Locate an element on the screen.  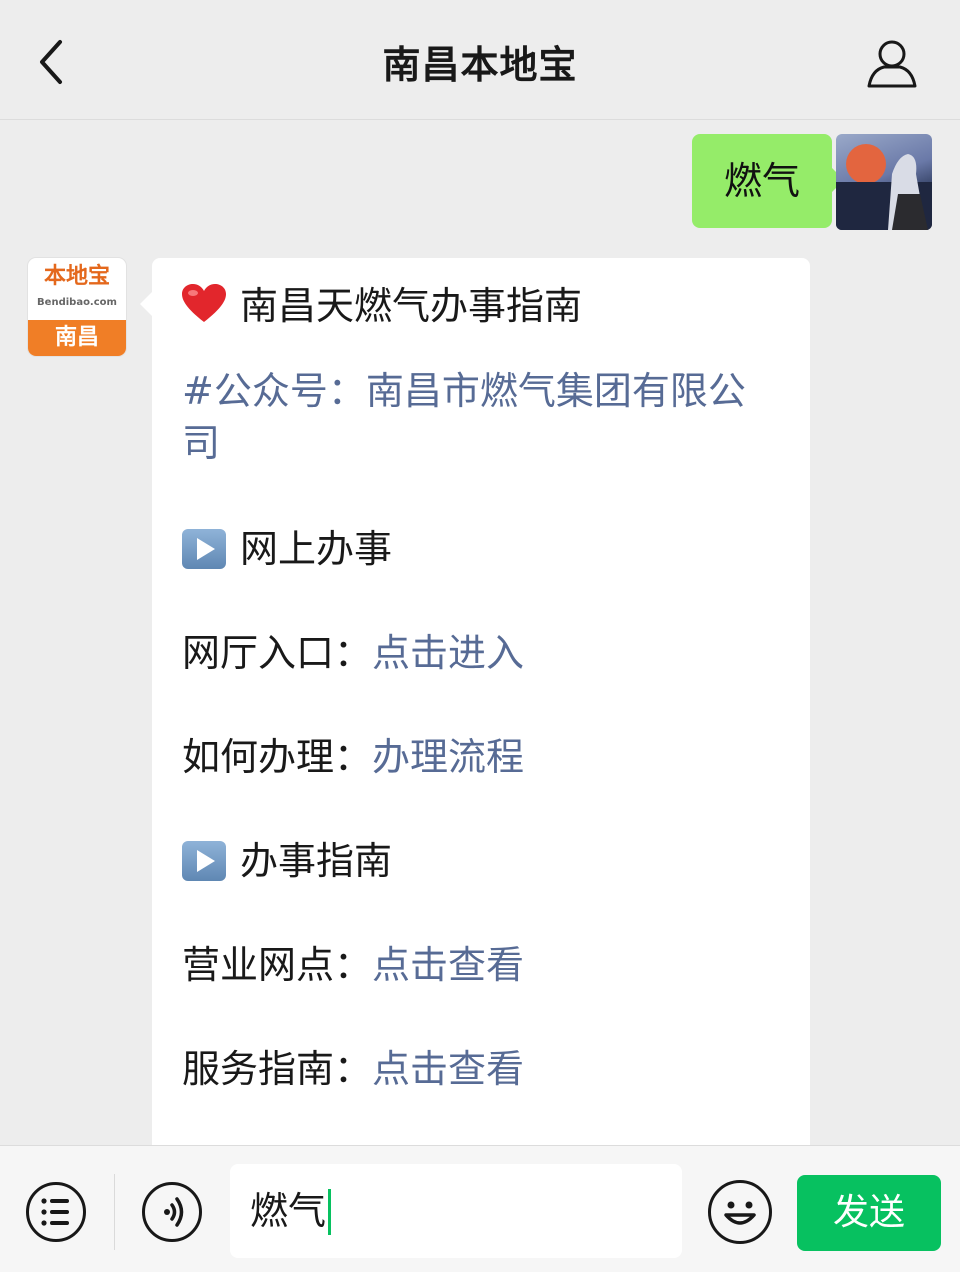
row-hall-entry-key: 网厅入口： is located at coordinates (277, 653).